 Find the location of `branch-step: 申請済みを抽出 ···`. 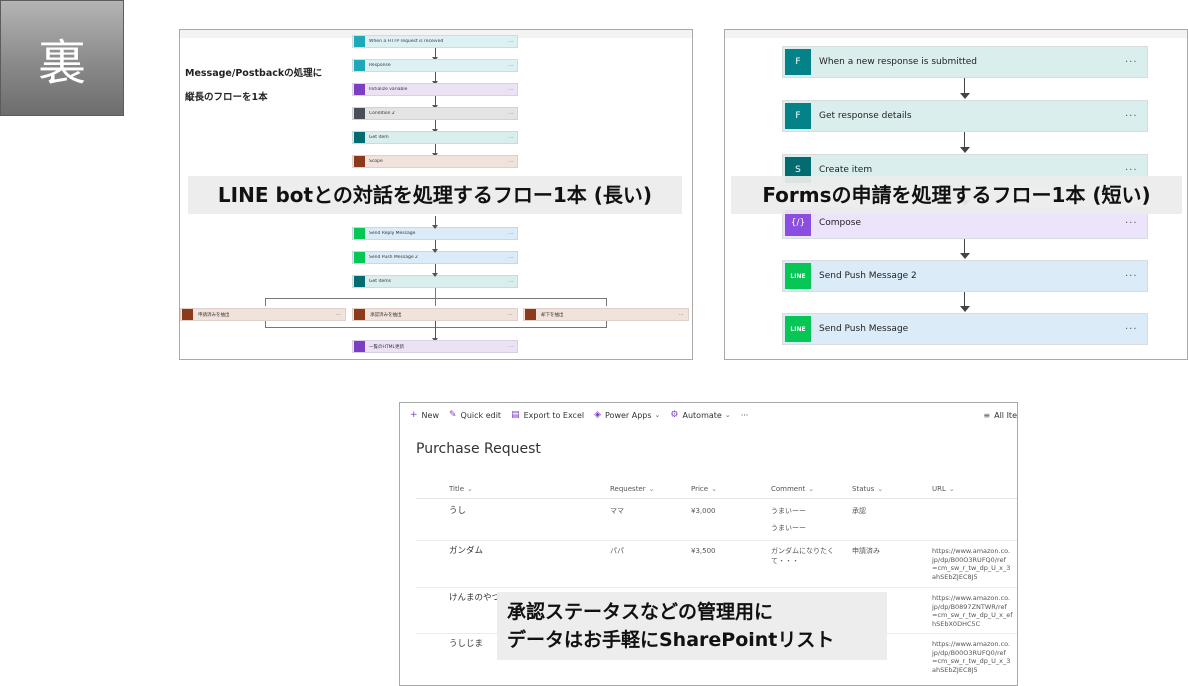

branch-step: 申請済みを抽出 ··· is located at coordinates (263, 314).